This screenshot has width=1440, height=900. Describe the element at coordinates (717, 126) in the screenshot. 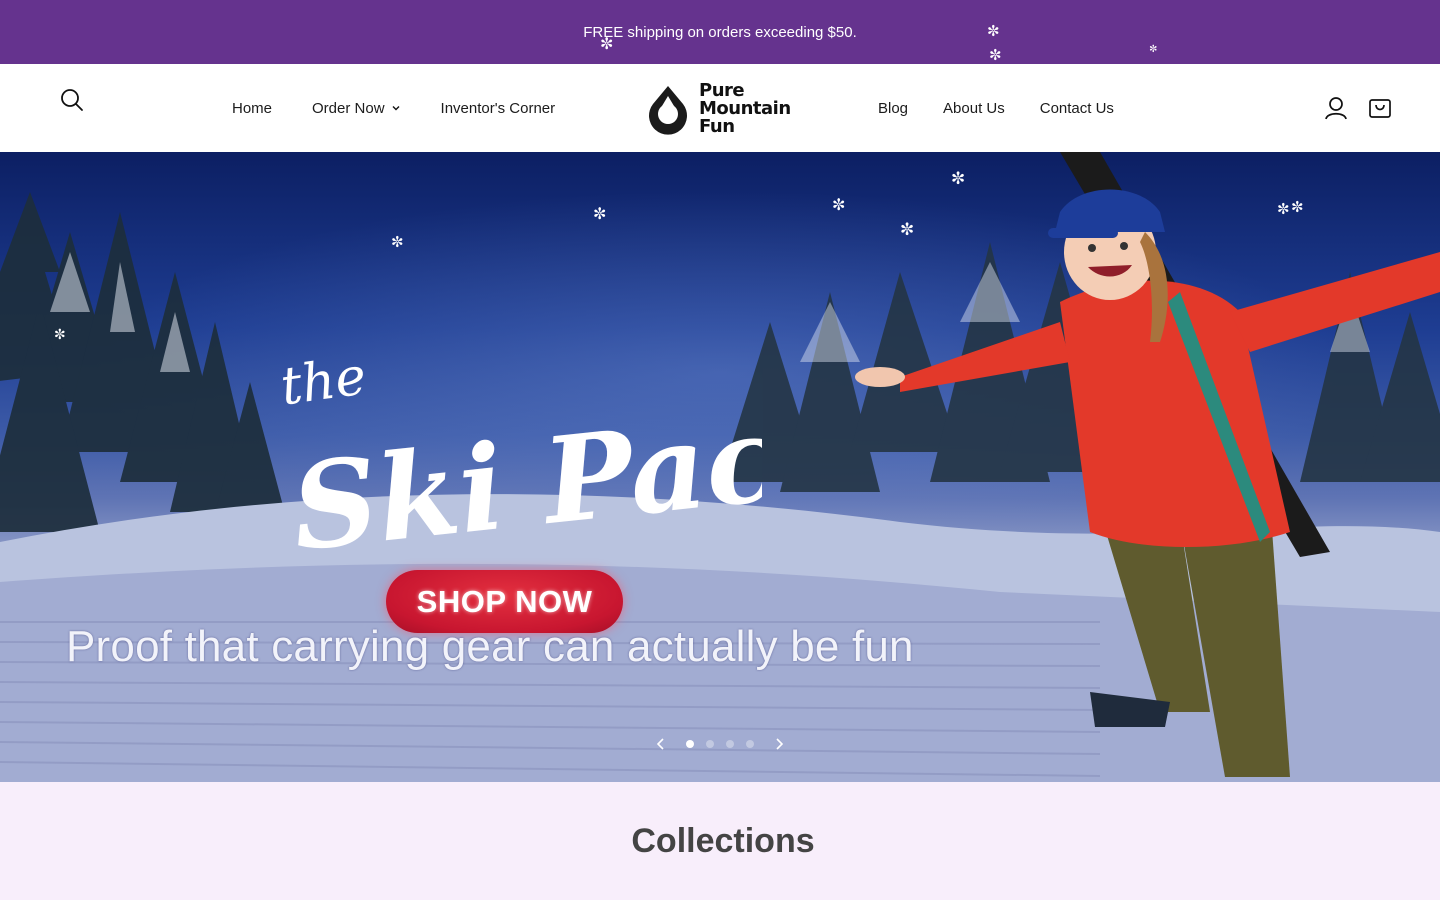

I see `logo-line-3: Fun` at that location.